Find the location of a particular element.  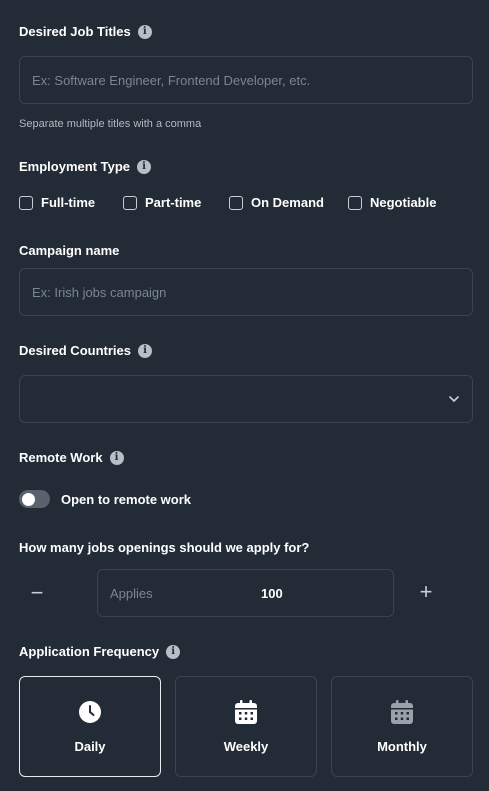

applies-field-label: Applies is located at coordinates (131, 593).